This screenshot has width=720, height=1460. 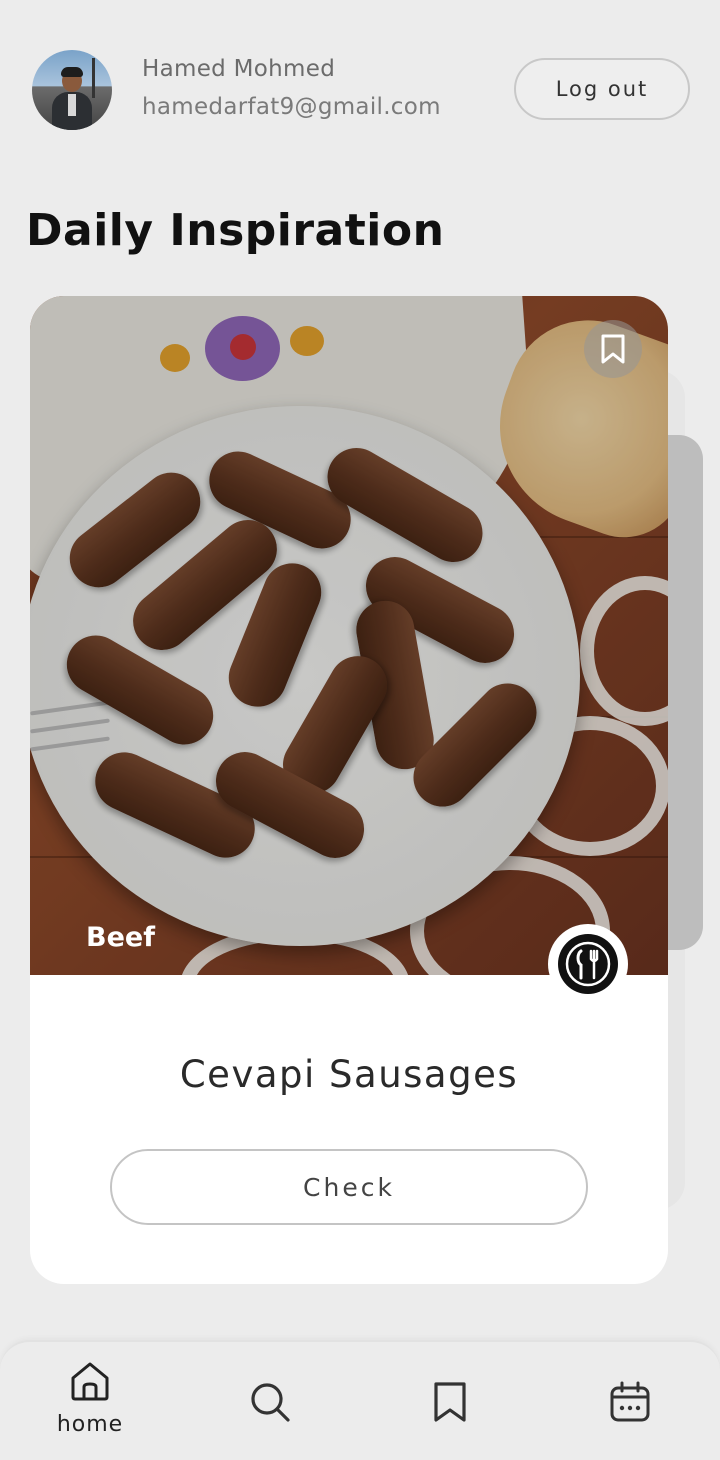 I want to click on nav-label-home: home, so click(x=90, y=1424).